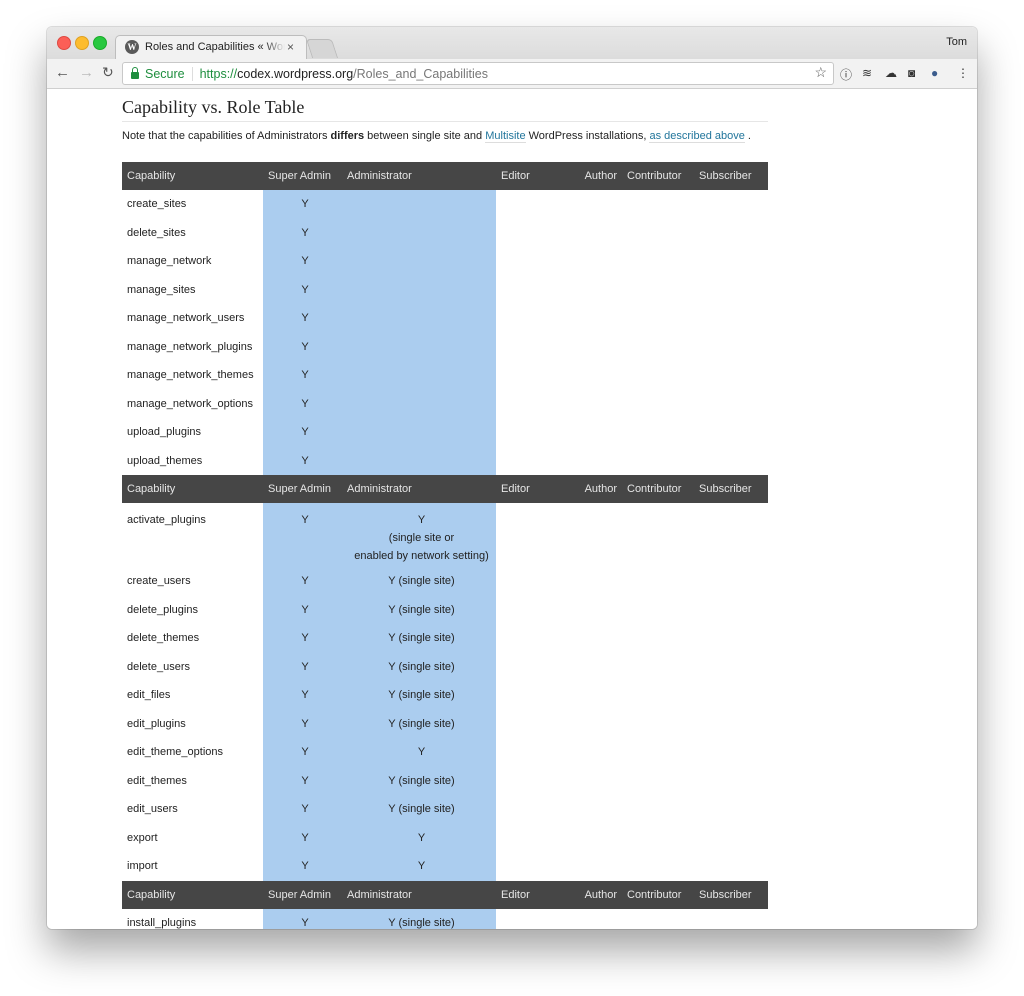  Describe the element at coordinates (165, 460) in the screenshot. I see `capability-cell: upload_themes` at that location.